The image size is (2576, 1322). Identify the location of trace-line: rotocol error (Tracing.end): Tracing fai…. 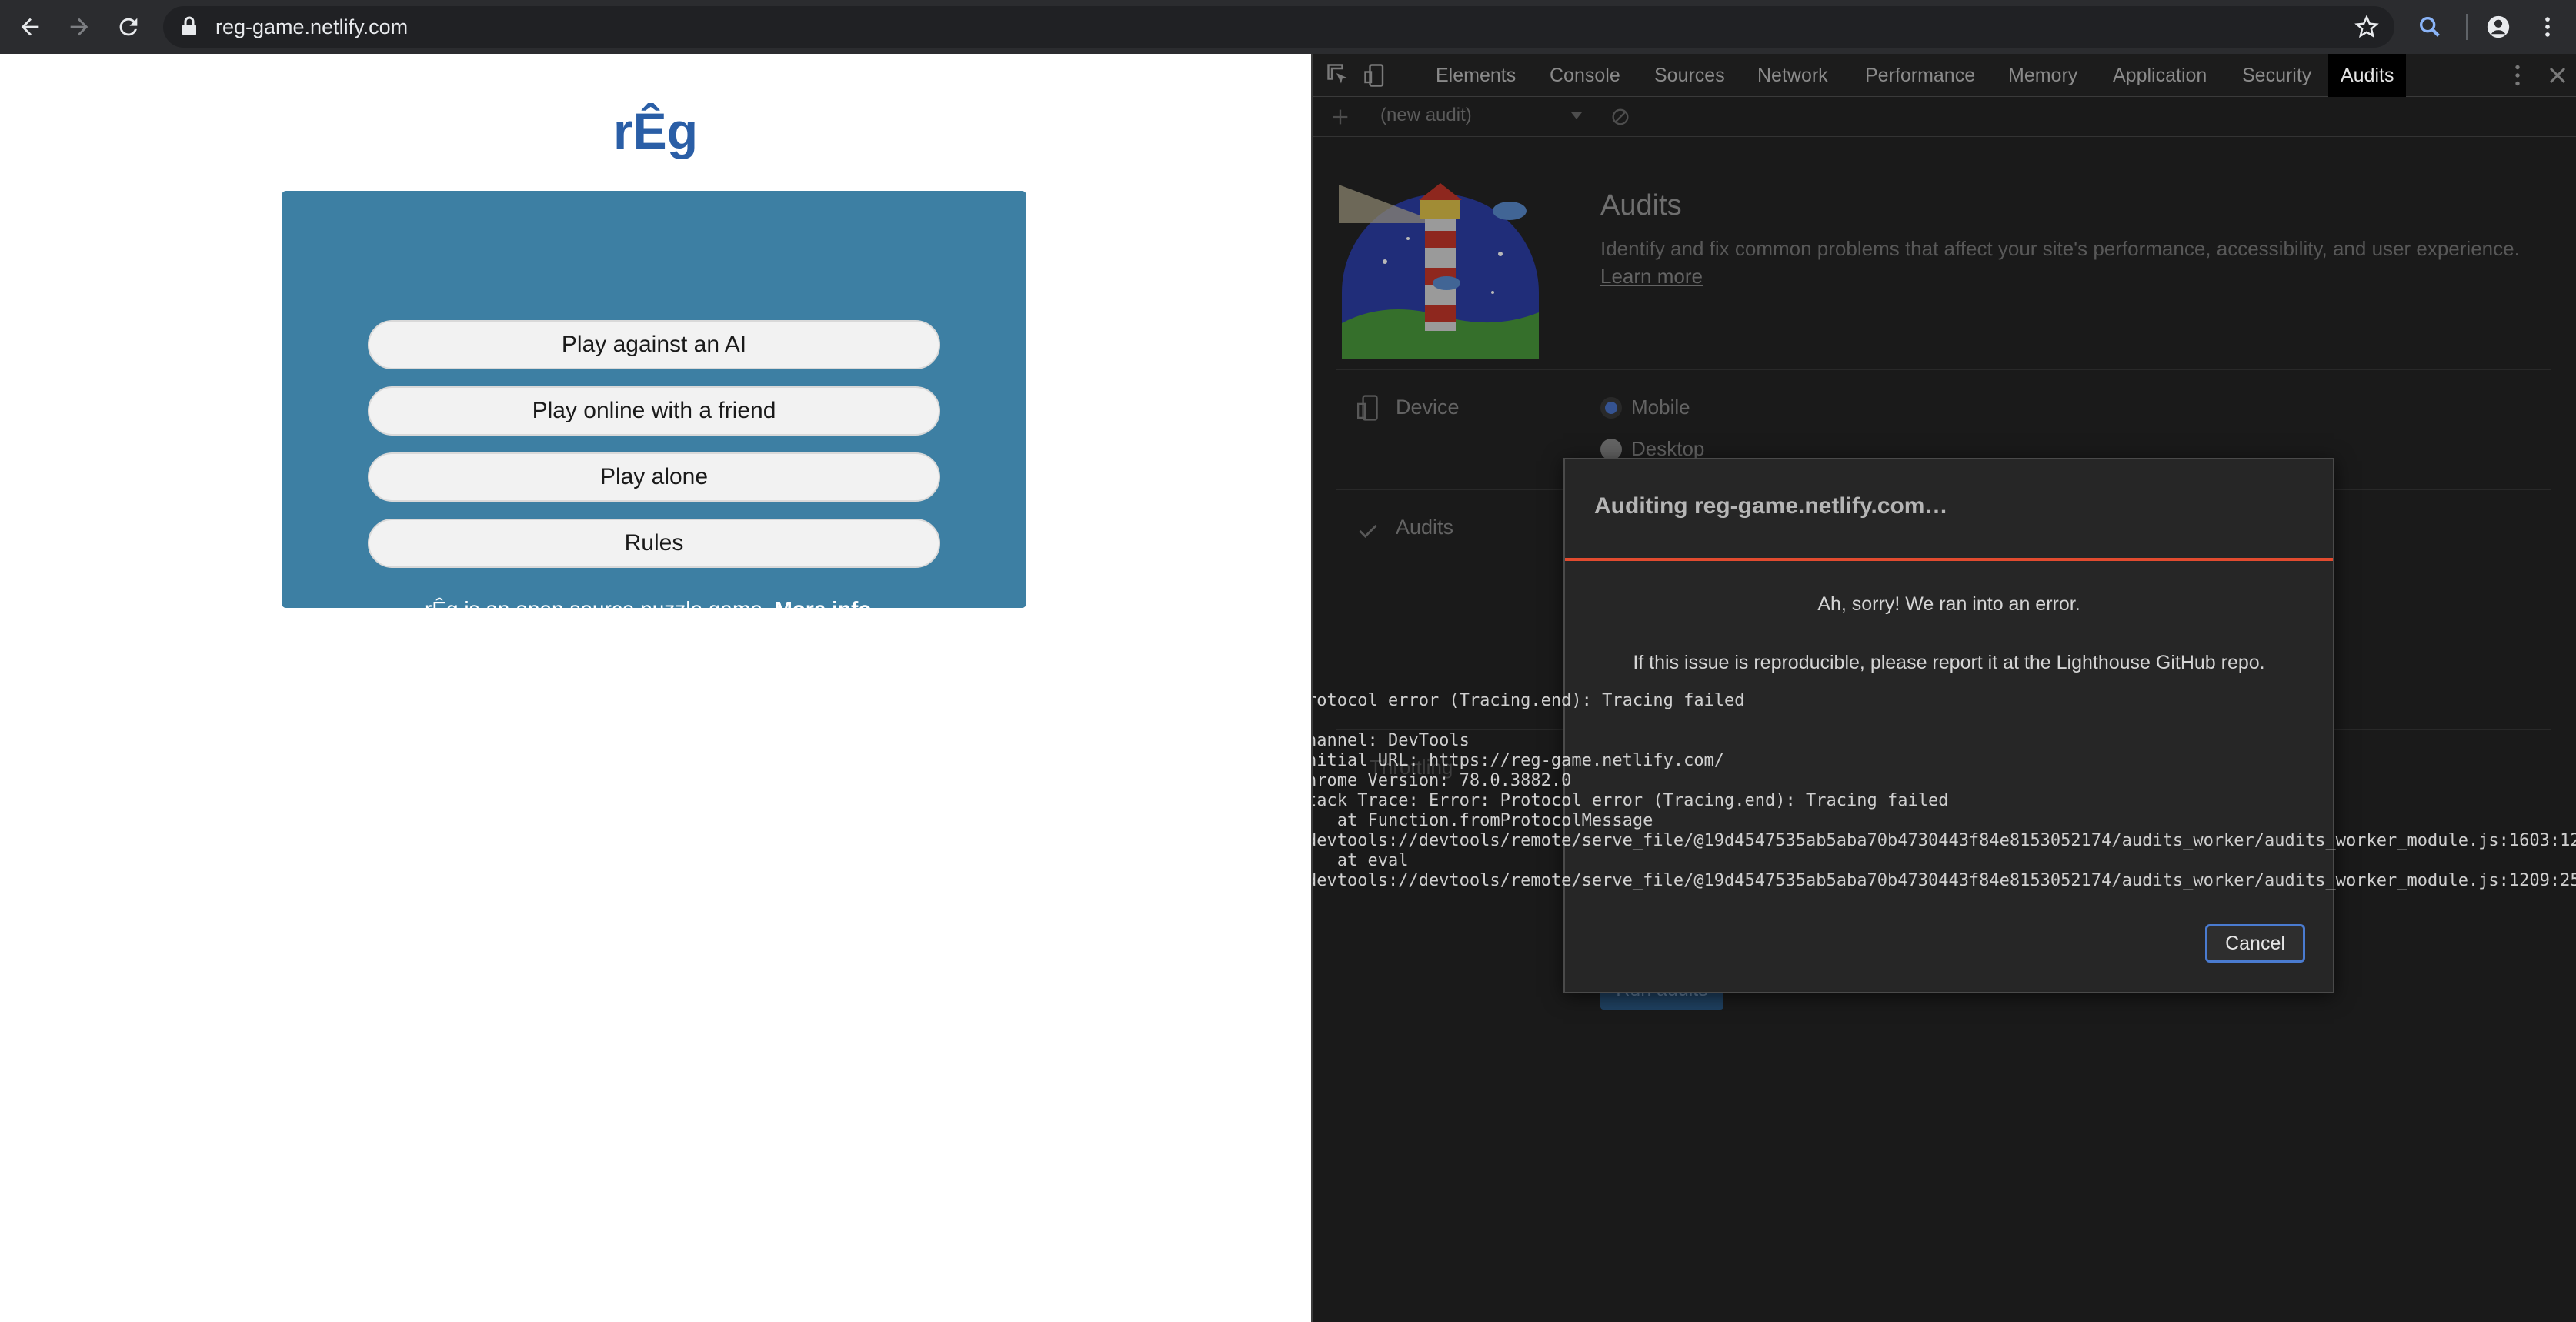
(1529, 700).